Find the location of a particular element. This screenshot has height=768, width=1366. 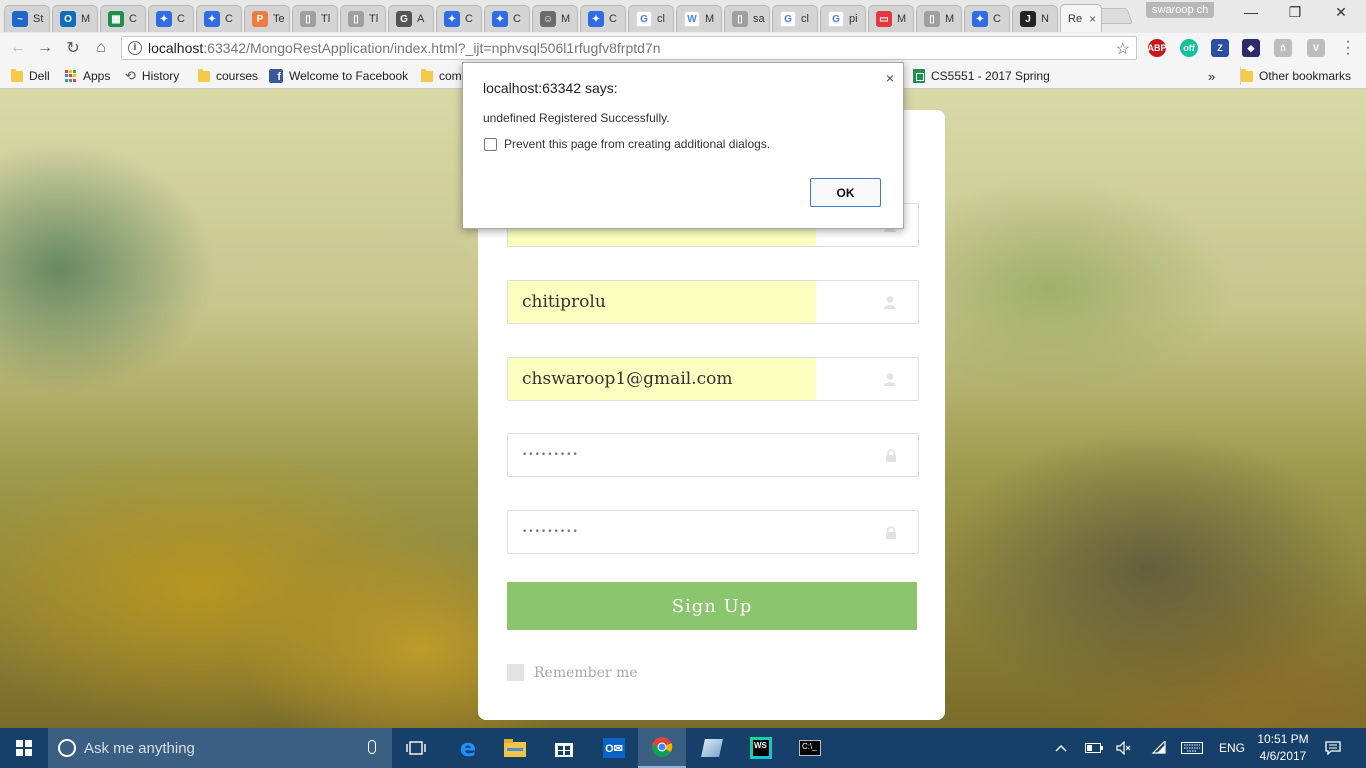

show-hidden-icons is located at coordinates (1061, 748).